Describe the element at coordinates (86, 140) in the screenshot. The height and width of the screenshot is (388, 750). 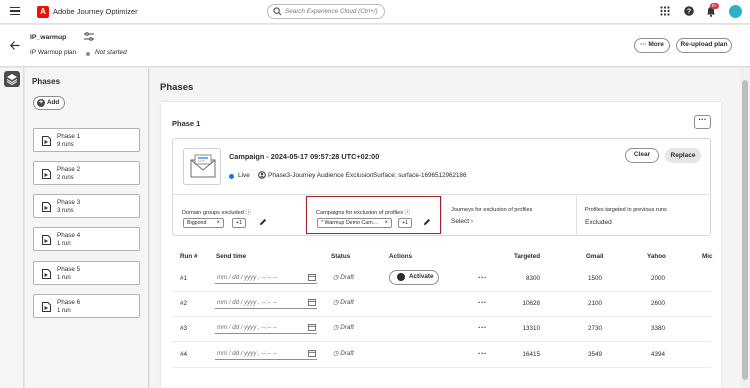
I see `phase-card-1: Phase 1 9 runs` at that location.